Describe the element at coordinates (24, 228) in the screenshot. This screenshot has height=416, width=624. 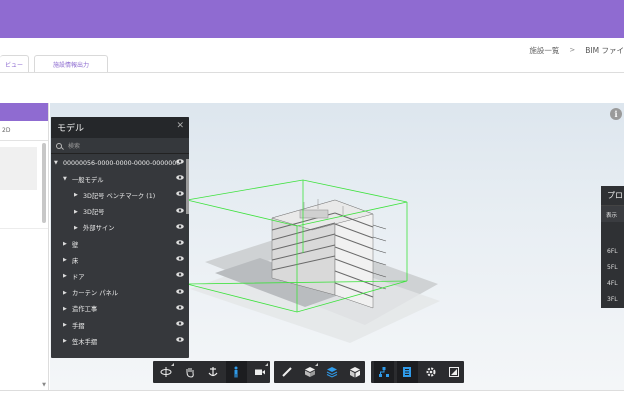
I see `divider` at that location.